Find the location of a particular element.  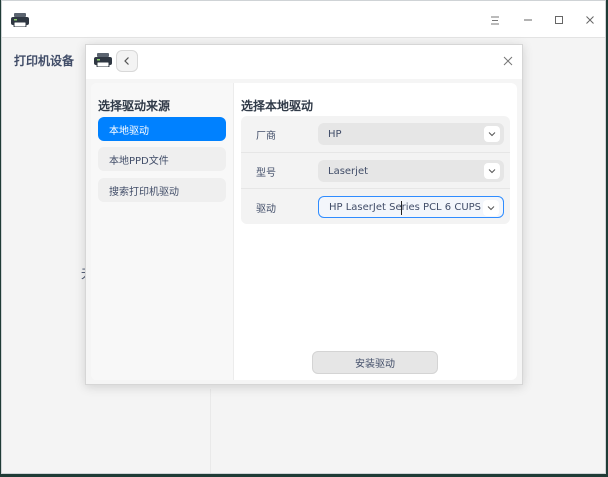

model-label: 型号 is located at coordinates (266, 173).